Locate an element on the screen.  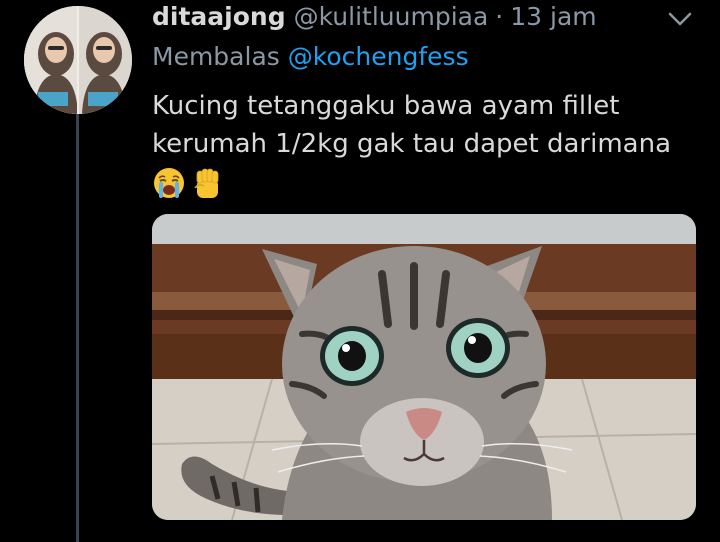
crying-face-icon is located at coordinates (169, 183).